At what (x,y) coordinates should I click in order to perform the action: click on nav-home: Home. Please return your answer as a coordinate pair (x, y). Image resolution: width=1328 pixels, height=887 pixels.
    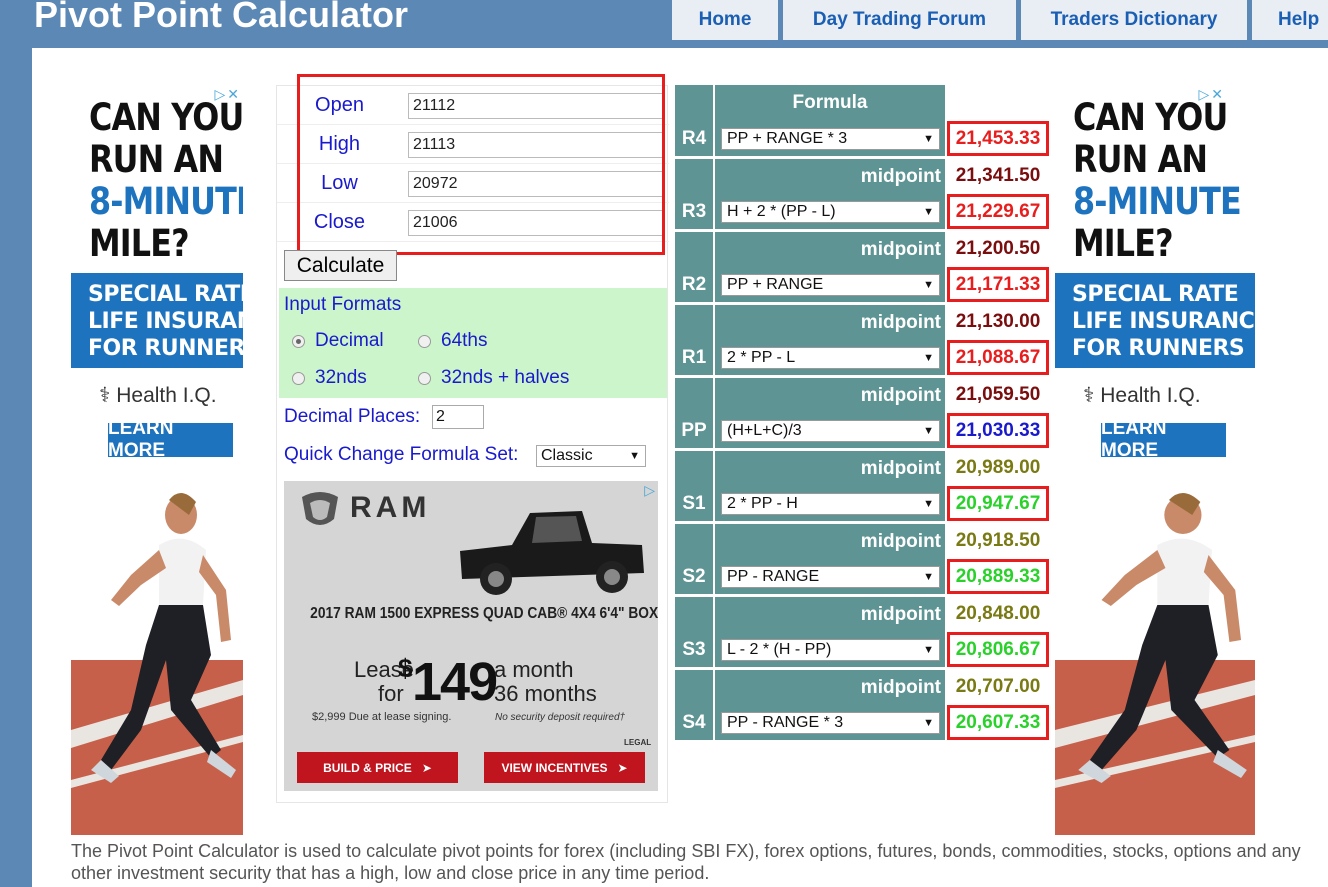
    Looking at the image, I should click on (725, 20).